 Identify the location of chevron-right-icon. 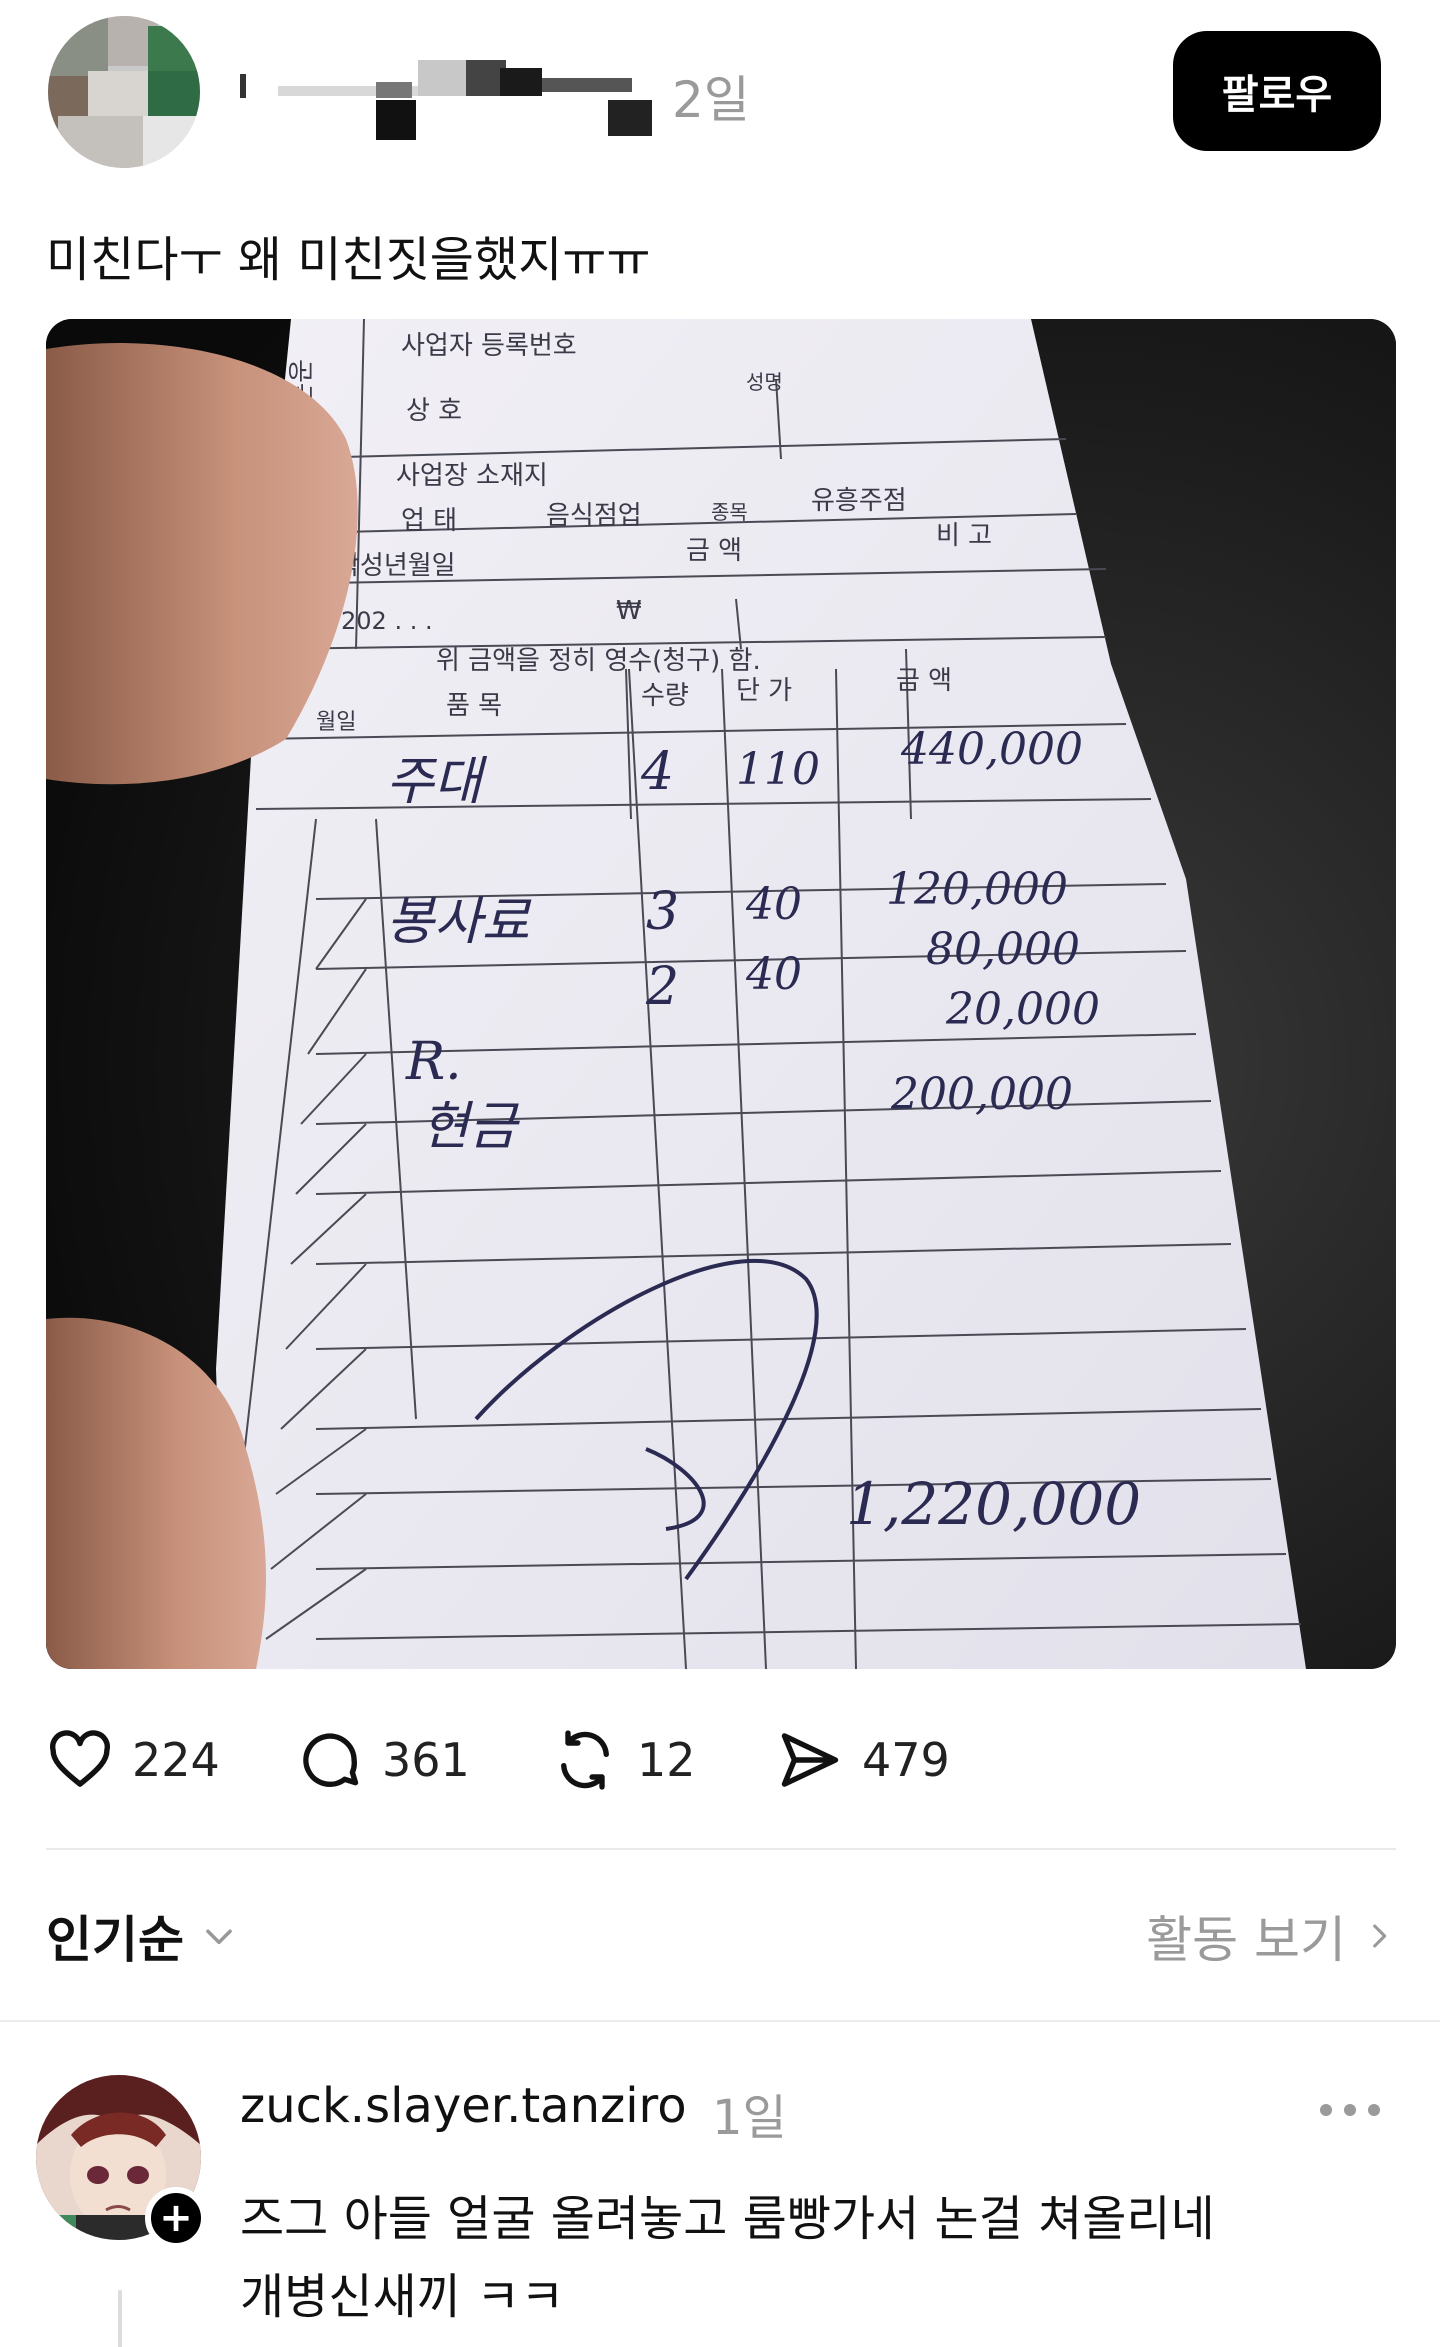
(1380, 1936).